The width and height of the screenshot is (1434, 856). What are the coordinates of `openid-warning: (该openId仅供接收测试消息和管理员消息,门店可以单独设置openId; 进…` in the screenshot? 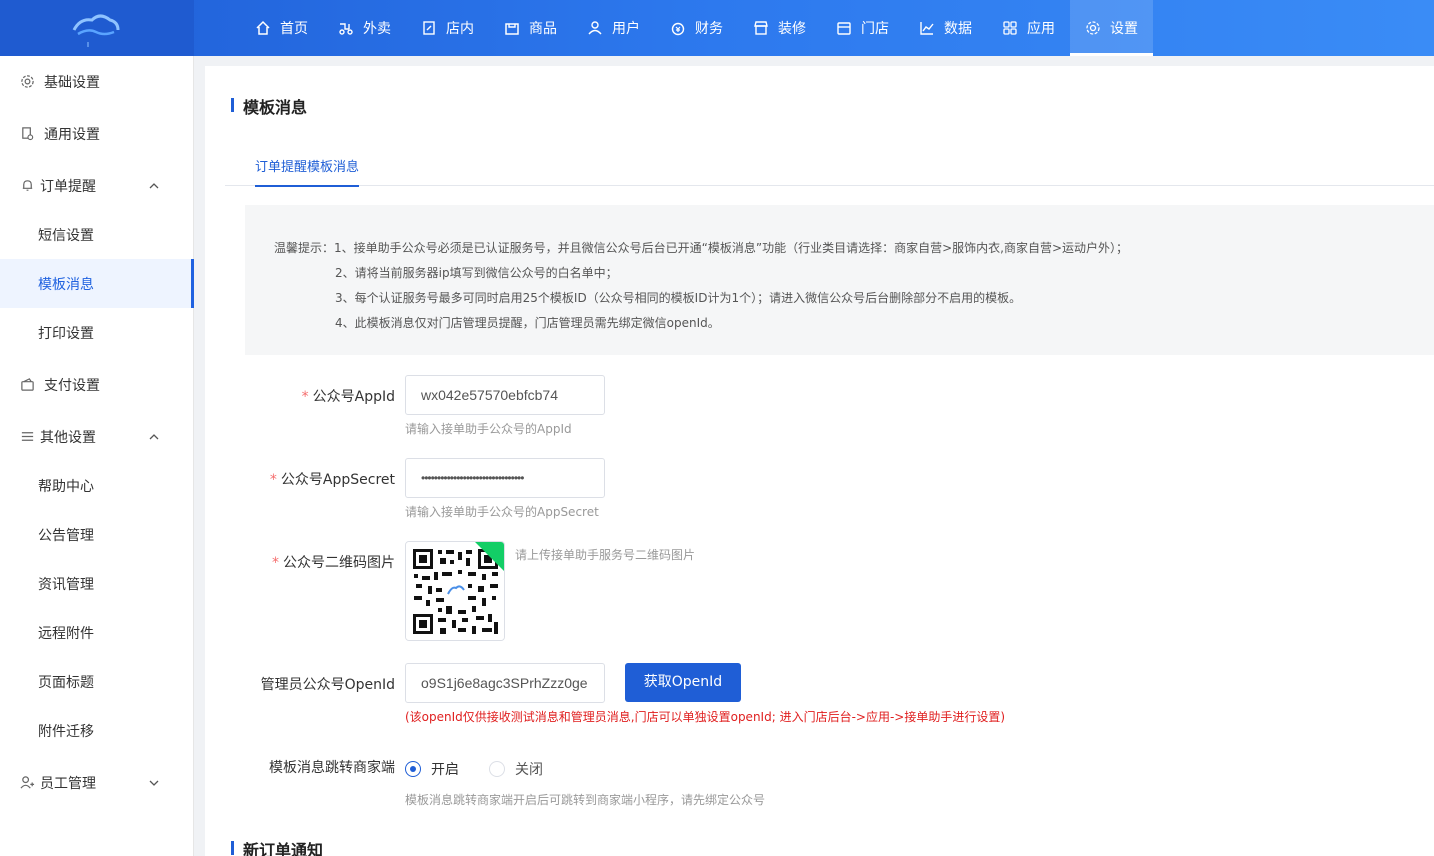 It's located at (705, 717).